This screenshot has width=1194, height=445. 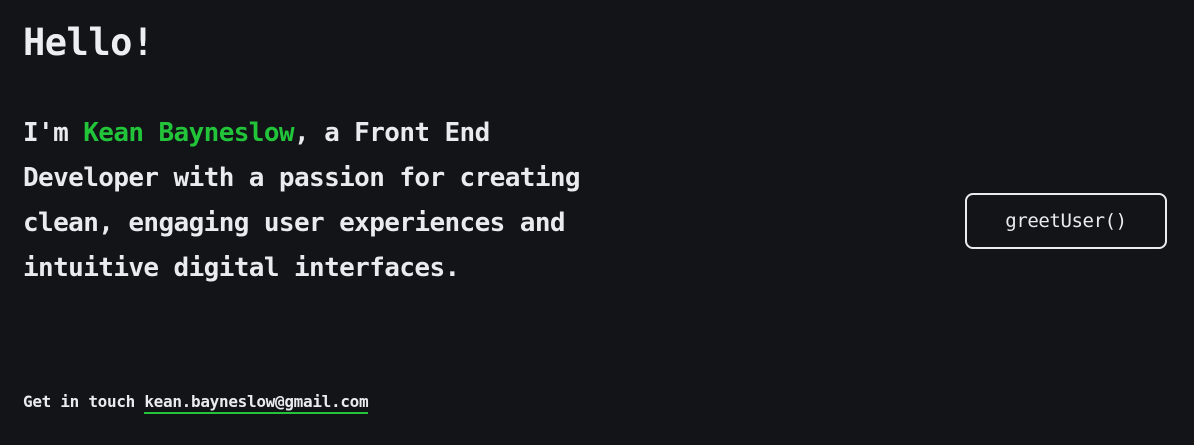 What do you see at coordinates (88, 42) in the screenshot?
I see `greeting-heading: Hello!` at bounding box center [88, 42].